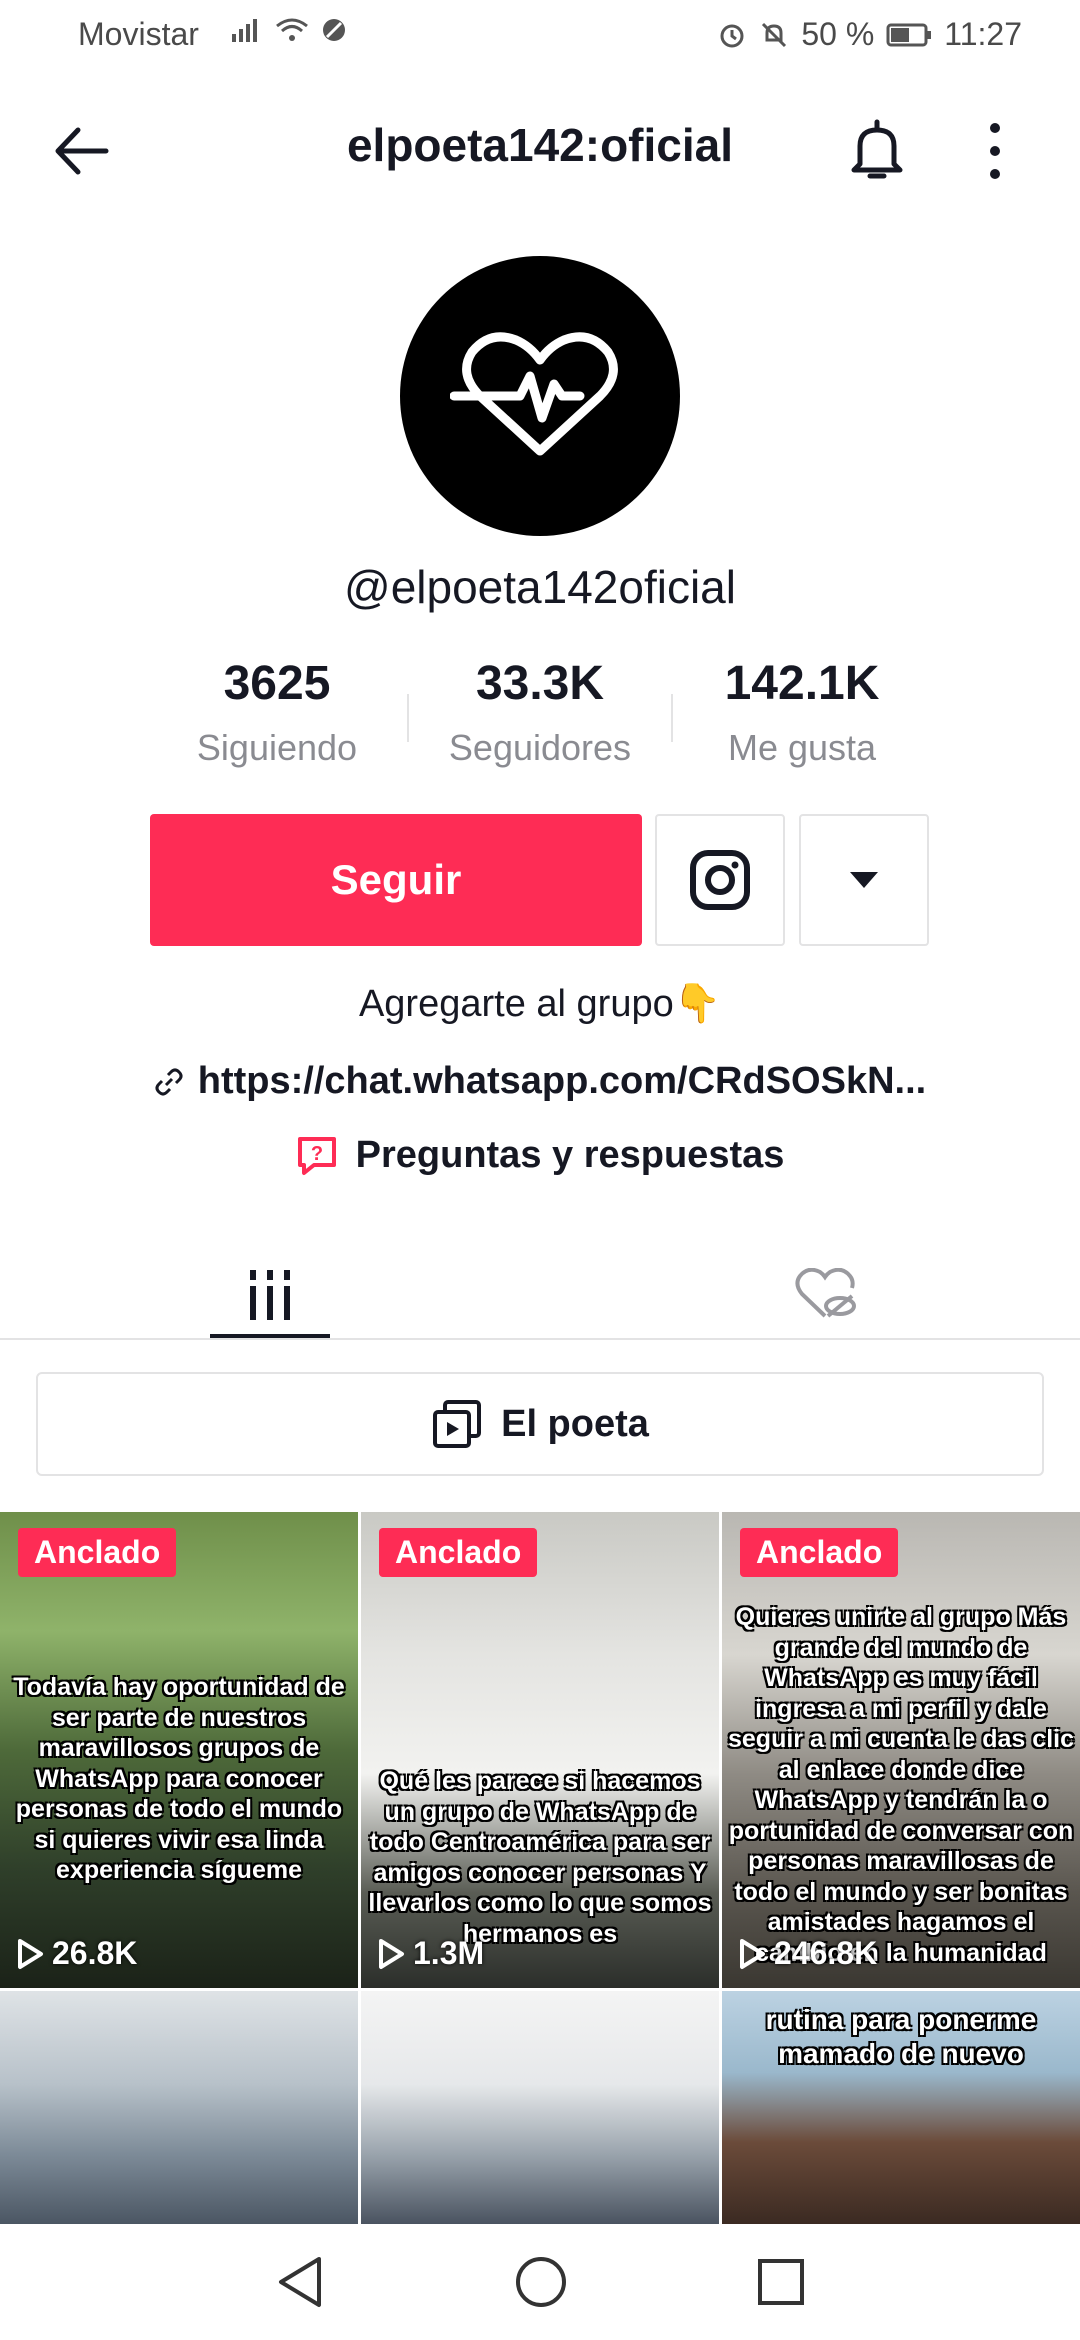  What do you see at coordinates (449, 1953) in the screenshot?
I see `view-count-value: 1.3M` at bounding box center [449, 1953].